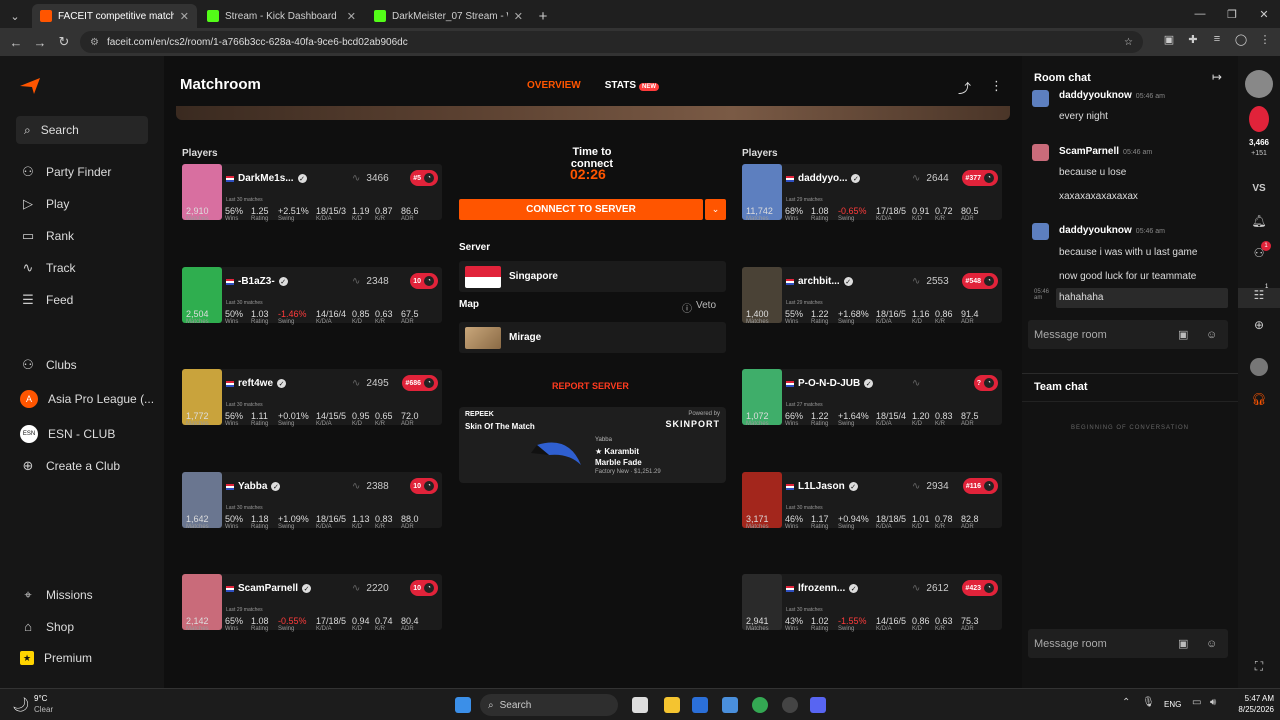 The image size is (1280, 720). What do you see at coordinates (819, 281) in the screenshot?
I see `player-name: archbit... ✓` at bounding box center [819, 281].